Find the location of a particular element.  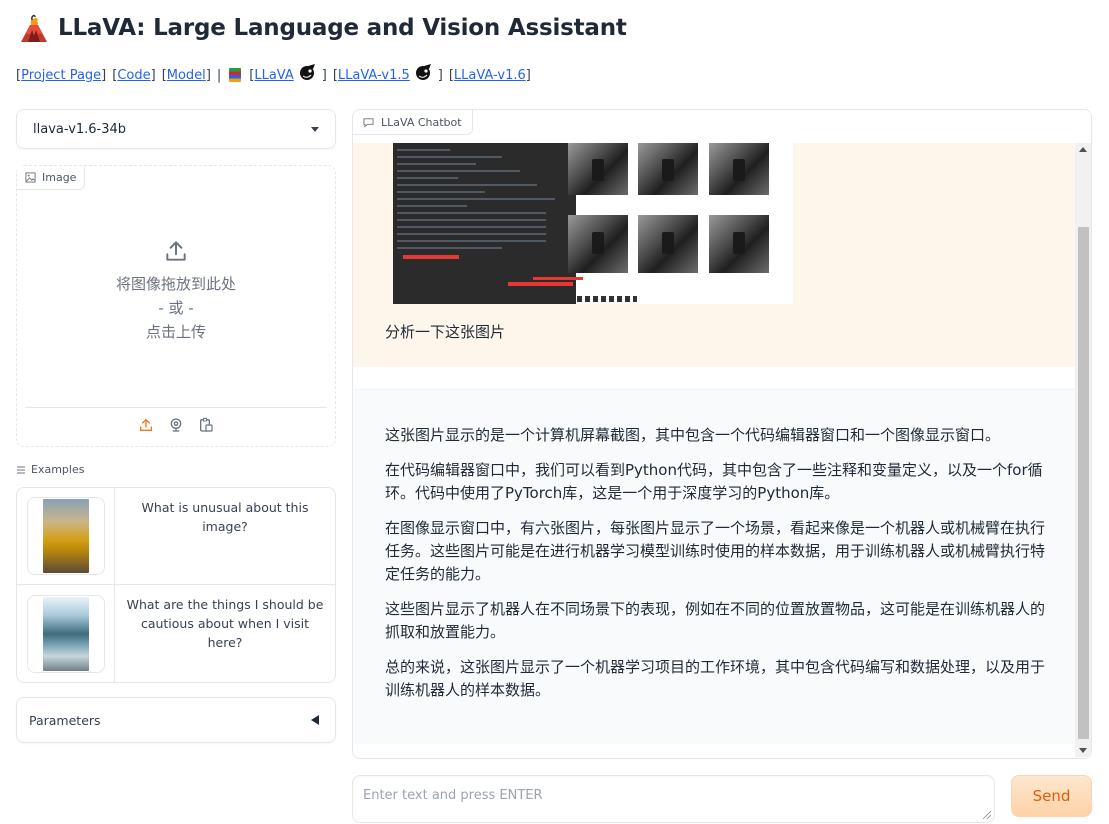

volcano-logo-icon is located at coordinates (34, 28).